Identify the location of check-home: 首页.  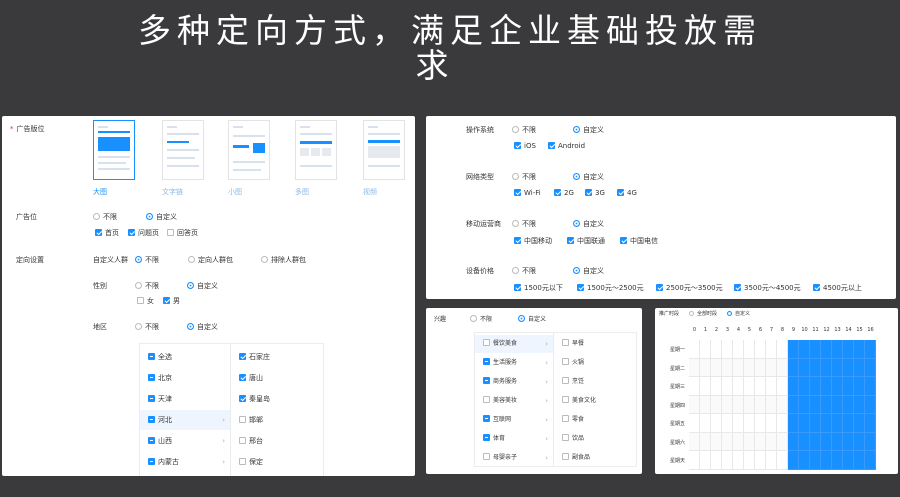
(107, 233).